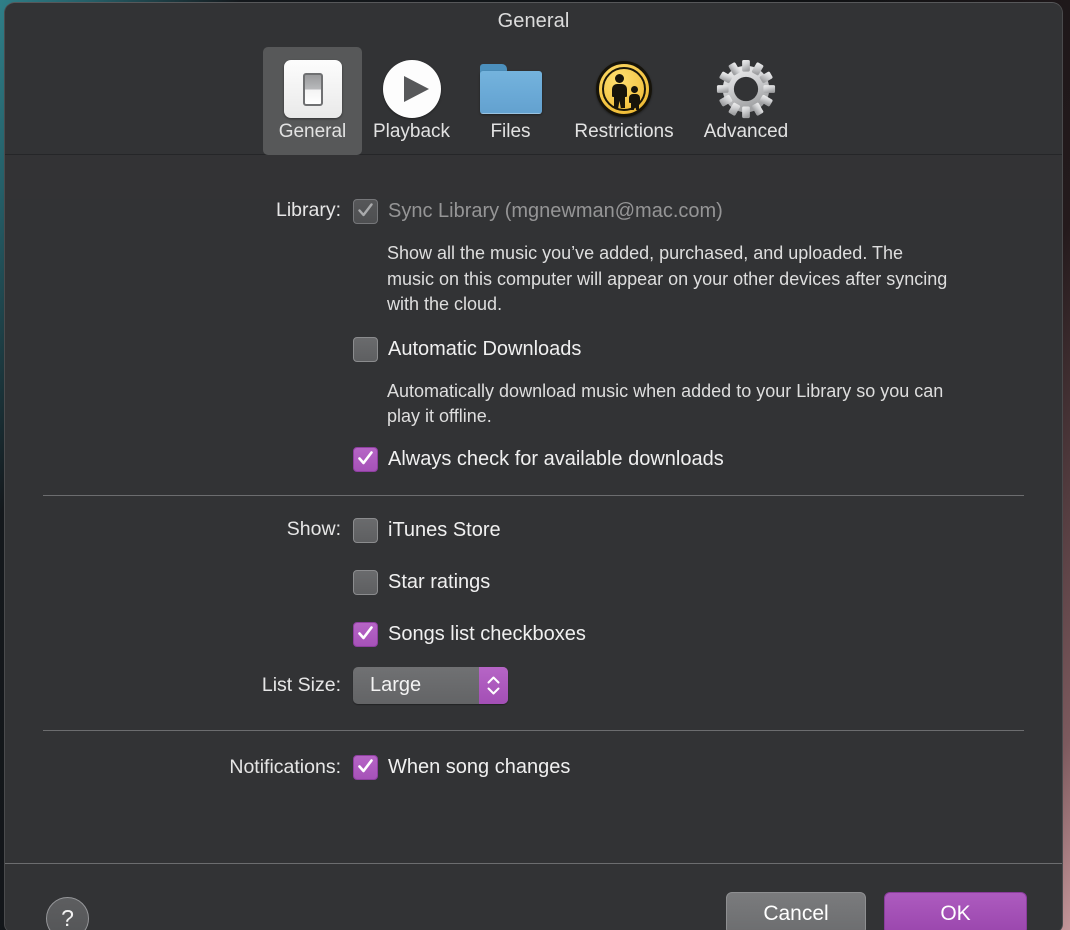  What do you see at coordinates (955, 911) in the screenshot?
I see `ok-button: OK` at bounding box center [955, 911].